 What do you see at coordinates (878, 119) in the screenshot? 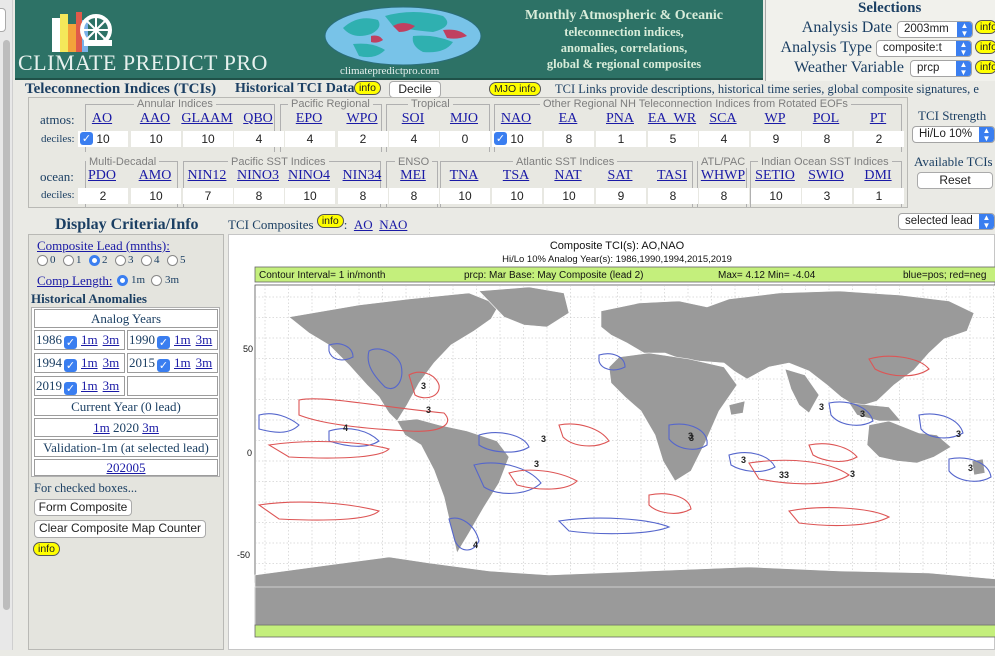
I see `tci-link-pt: PT` at bounding box center [878, 119].